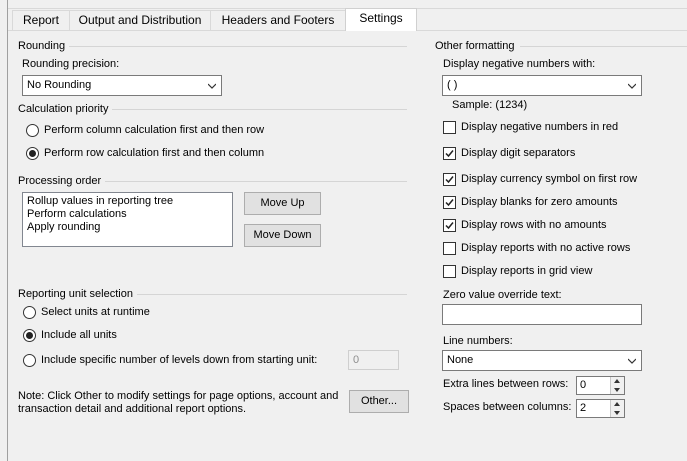 The height and width of the screenshot is (461, 687). I want to click on include-all-units-label: Include all units, so click(79, 335).